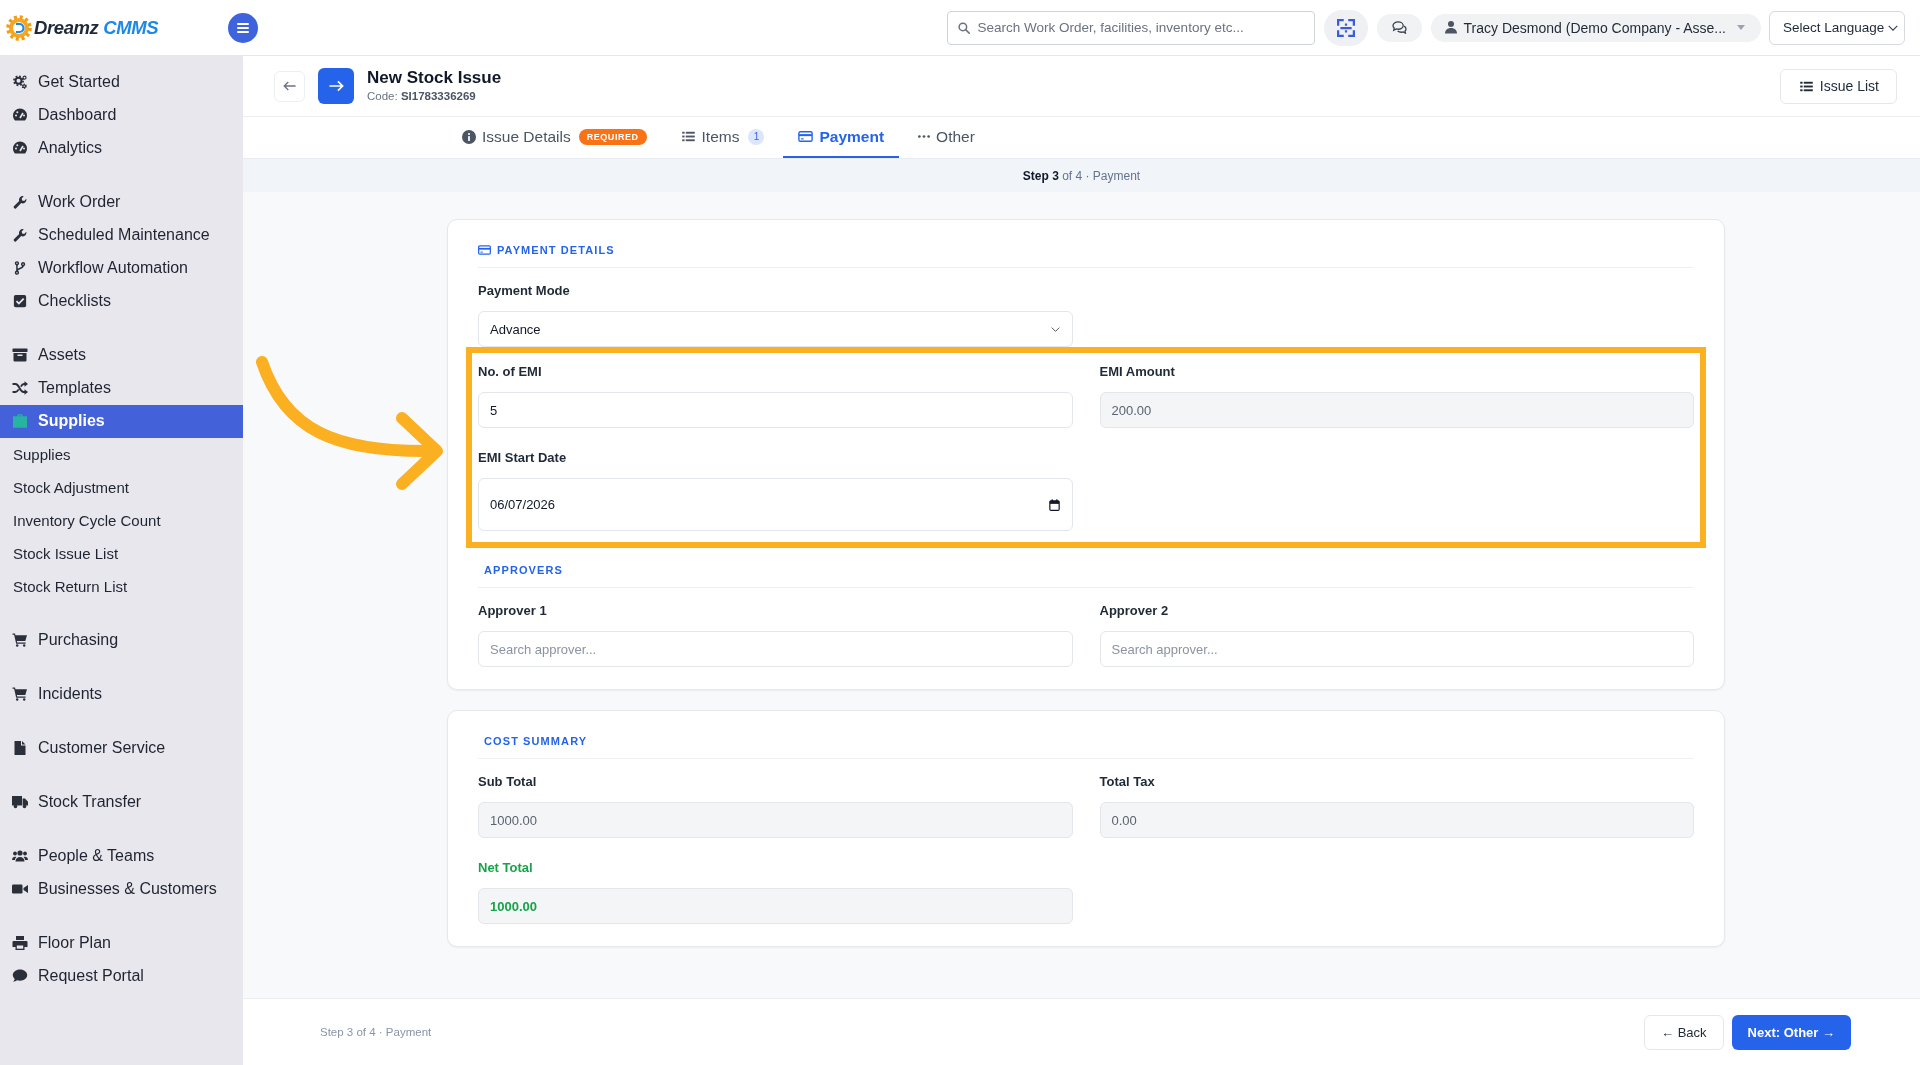  Describe the element at coordinates (963, 27) in the screenshot. I see `search-icon` at that location.